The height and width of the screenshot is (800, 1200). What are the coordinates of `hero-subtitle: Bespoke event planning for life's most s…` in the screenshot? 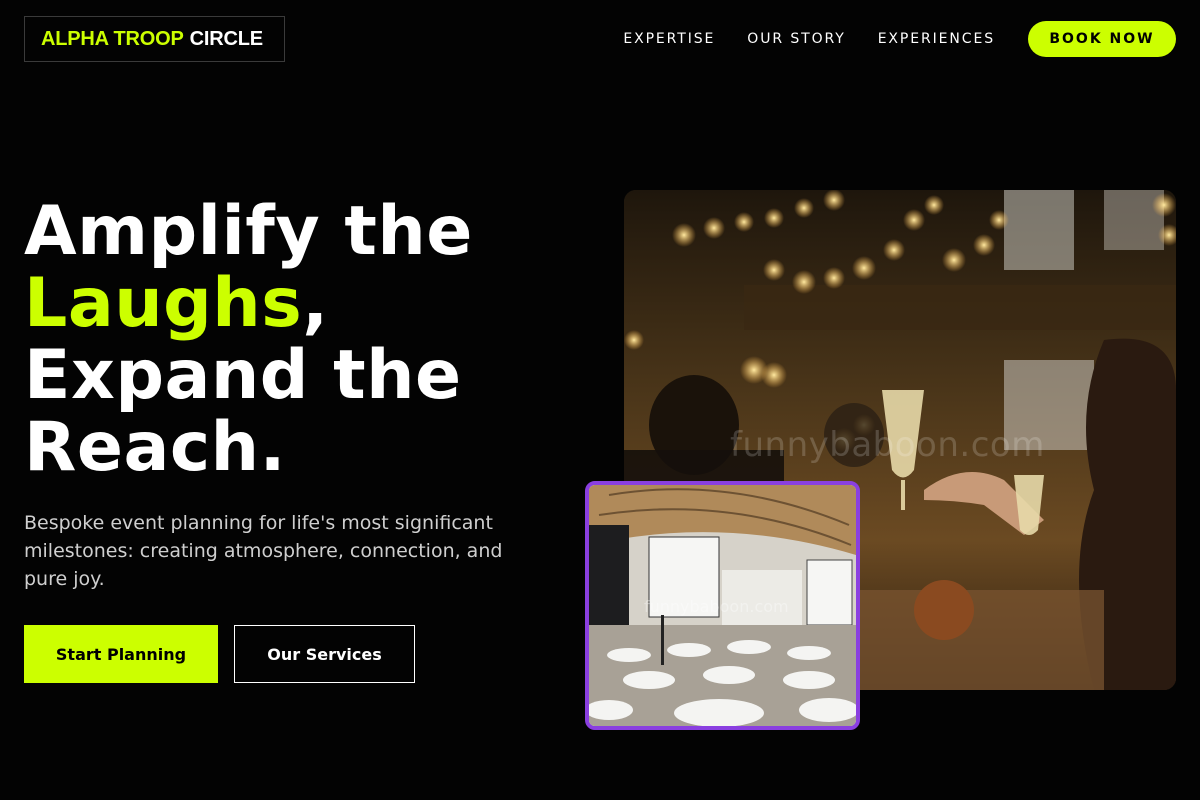 It's located at (263, 551).